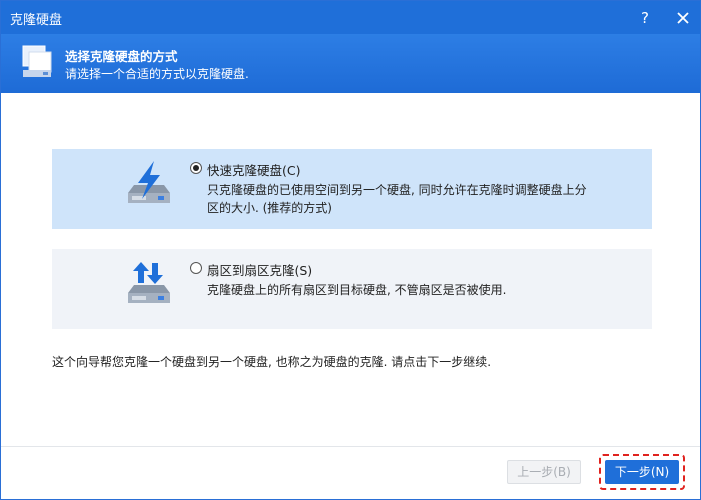  I want to click on fast-clone-label: 快速克隆硬盘(C), so click(254, 170).